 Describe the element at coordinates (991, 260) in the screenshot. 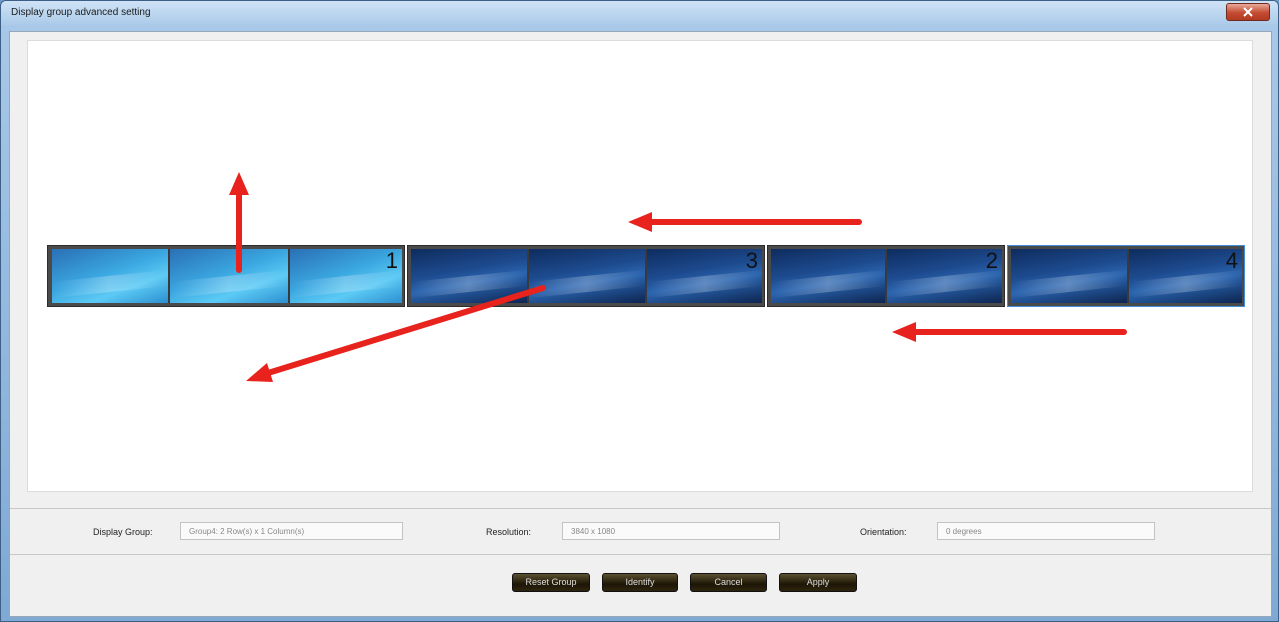

I see `monitor-number: 2` at that location.